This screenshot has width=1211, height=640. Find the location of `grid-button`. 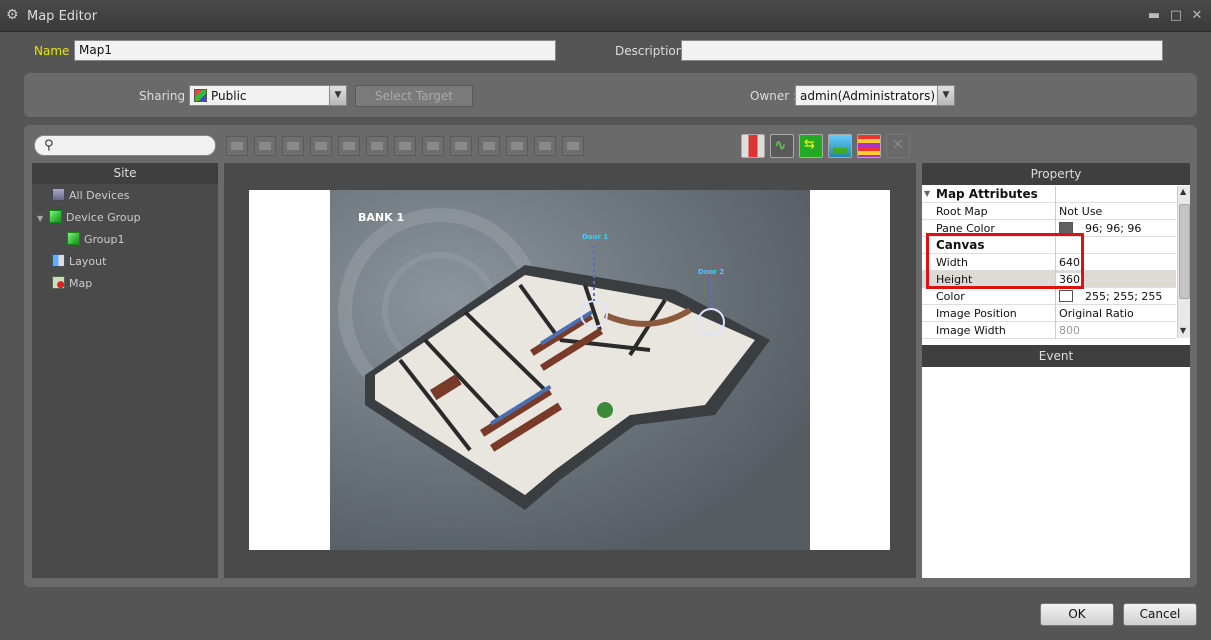

grid-button is located at coordinates (573, 146).